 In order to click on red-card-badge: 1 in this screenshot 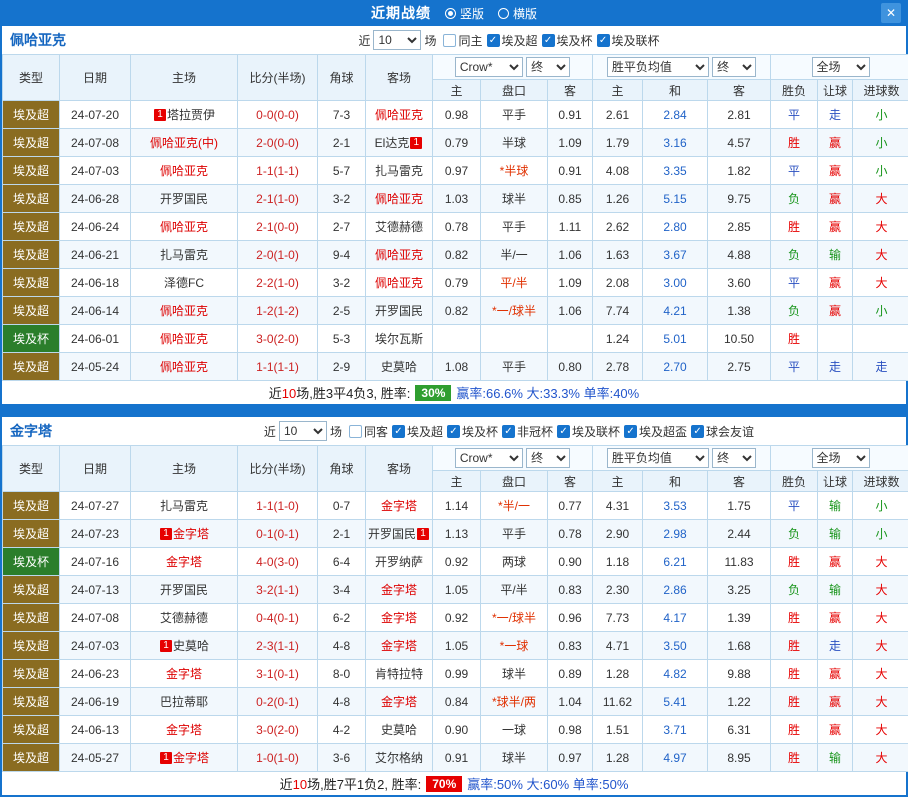, I will do `click(166, 646)`.